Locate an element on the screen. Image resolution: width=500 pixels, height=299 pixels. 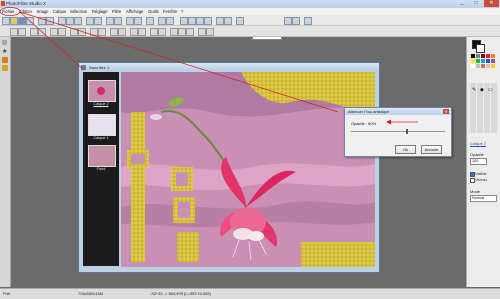
annotation-circle-menu is located at coordinates (10, 11).